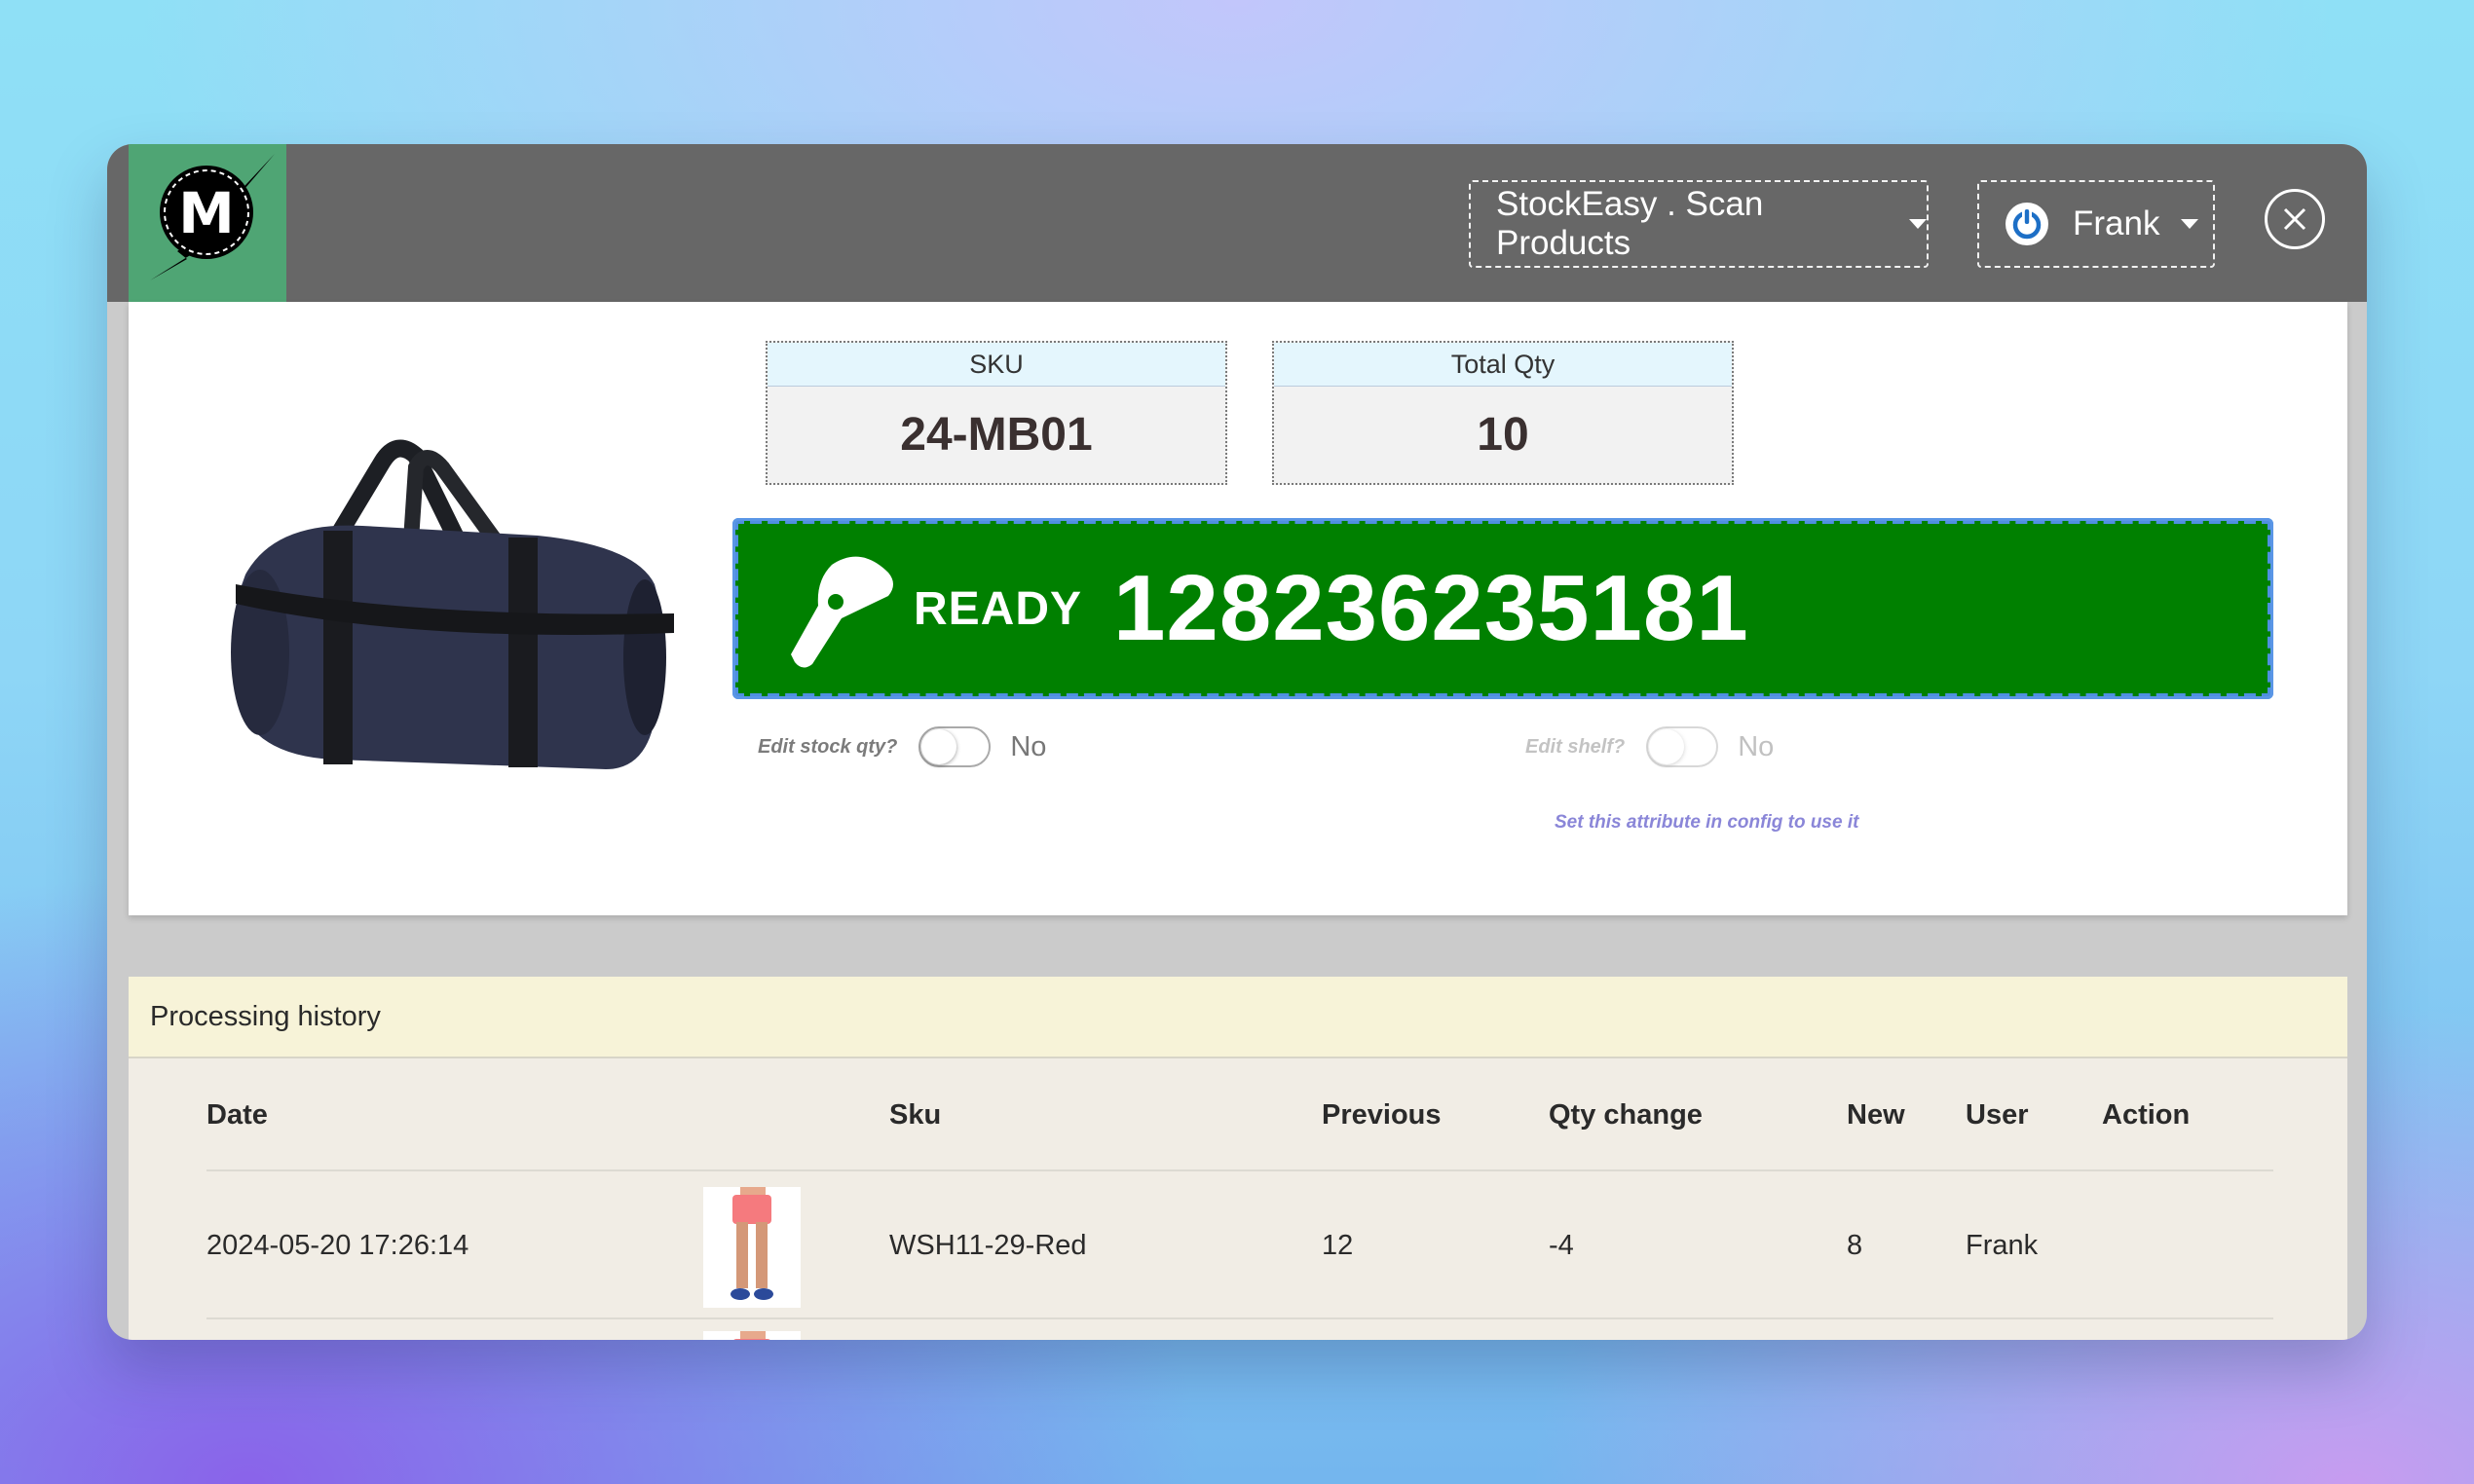 This screenshot has width=2474, height=1484. What do you see at coordinates (2002, 1245) in the screenshot?
I see `row-user: Frank` at bounding box center [2002, 1245].